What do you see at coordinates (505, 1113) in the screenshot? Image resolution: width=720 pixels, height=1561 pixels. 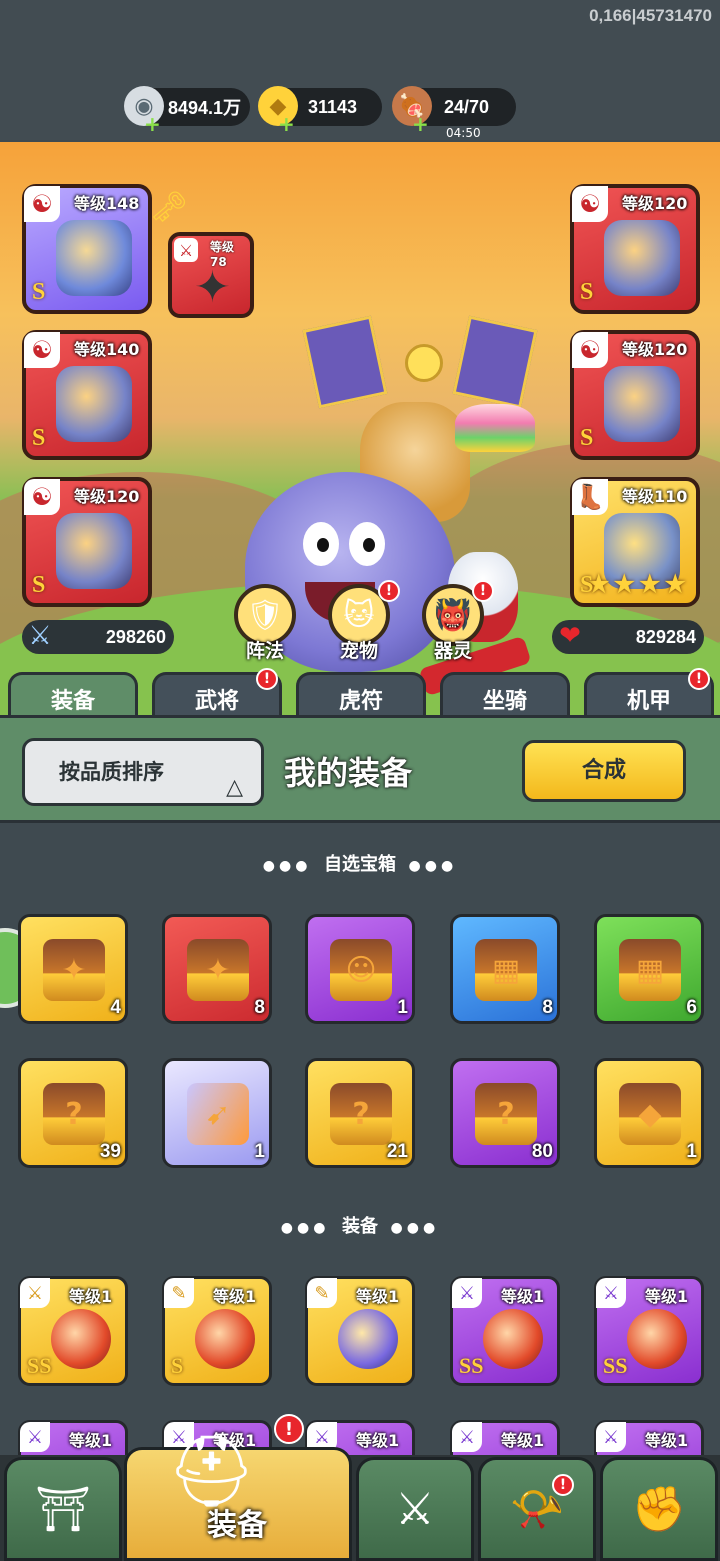 I see `chest-item: ? 80` at bounding box center [505, 1113].